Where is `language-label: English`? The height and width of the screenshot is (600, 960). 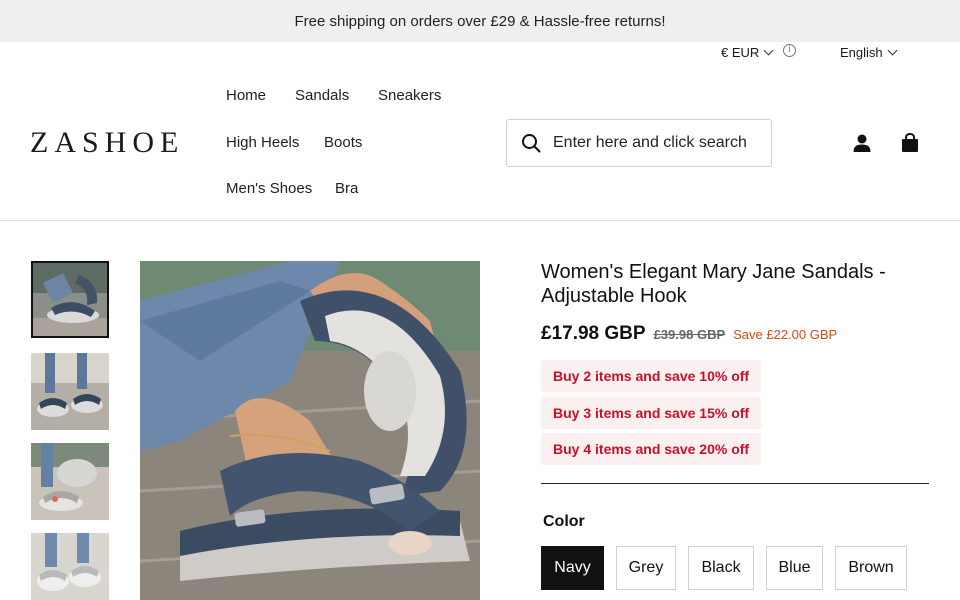 language-label: English is located at coordinates (861, 52).